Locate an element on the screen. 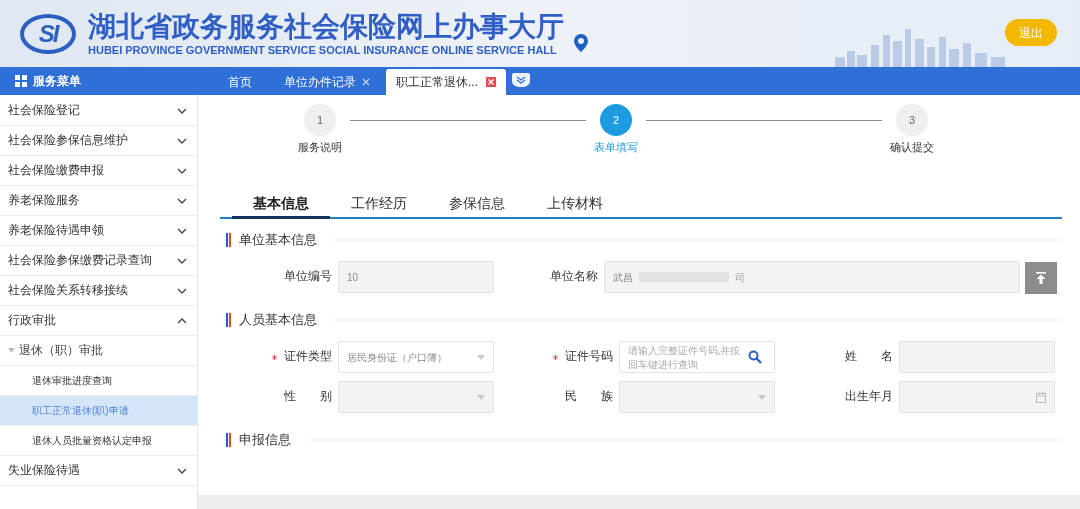 This screenshot has height=509, width=1080. text-field is located at coordinates (977, 357).